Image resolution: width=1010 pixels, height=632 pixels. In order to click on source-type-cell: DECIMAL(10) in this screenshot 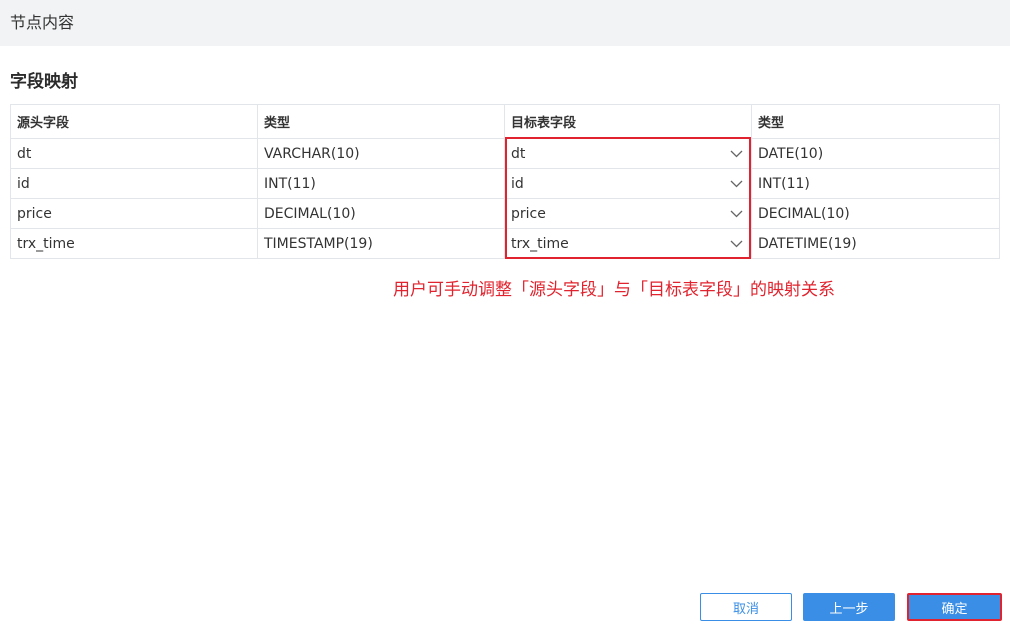, I will do `click(381, 213)`.